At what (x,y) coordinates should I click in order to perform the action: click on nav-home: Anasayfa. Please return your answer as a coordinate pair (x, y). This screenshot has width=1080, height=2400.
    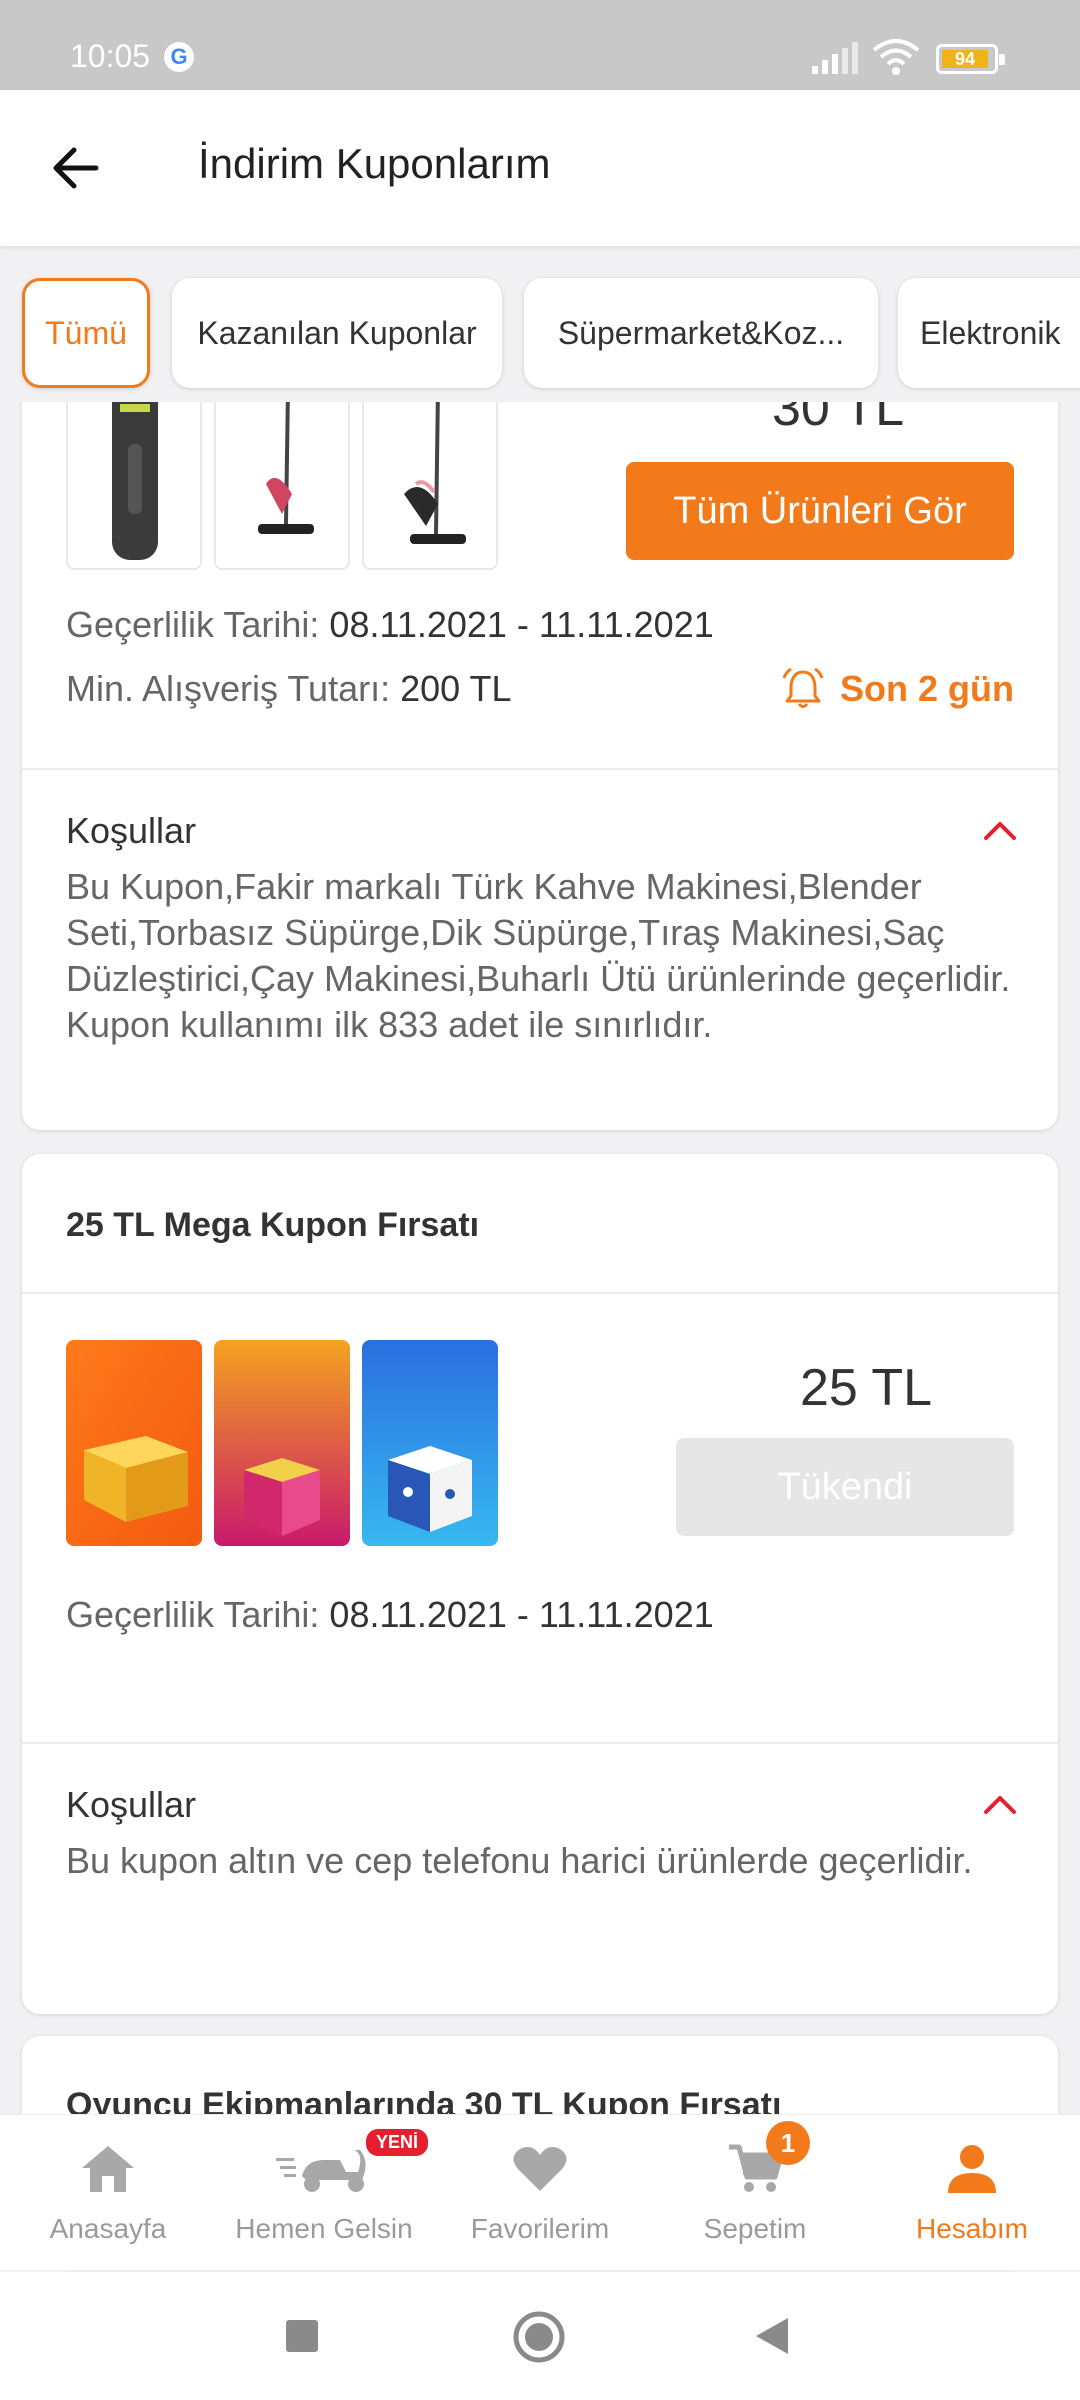
    Looking at the image, I should click on (108, 2192).